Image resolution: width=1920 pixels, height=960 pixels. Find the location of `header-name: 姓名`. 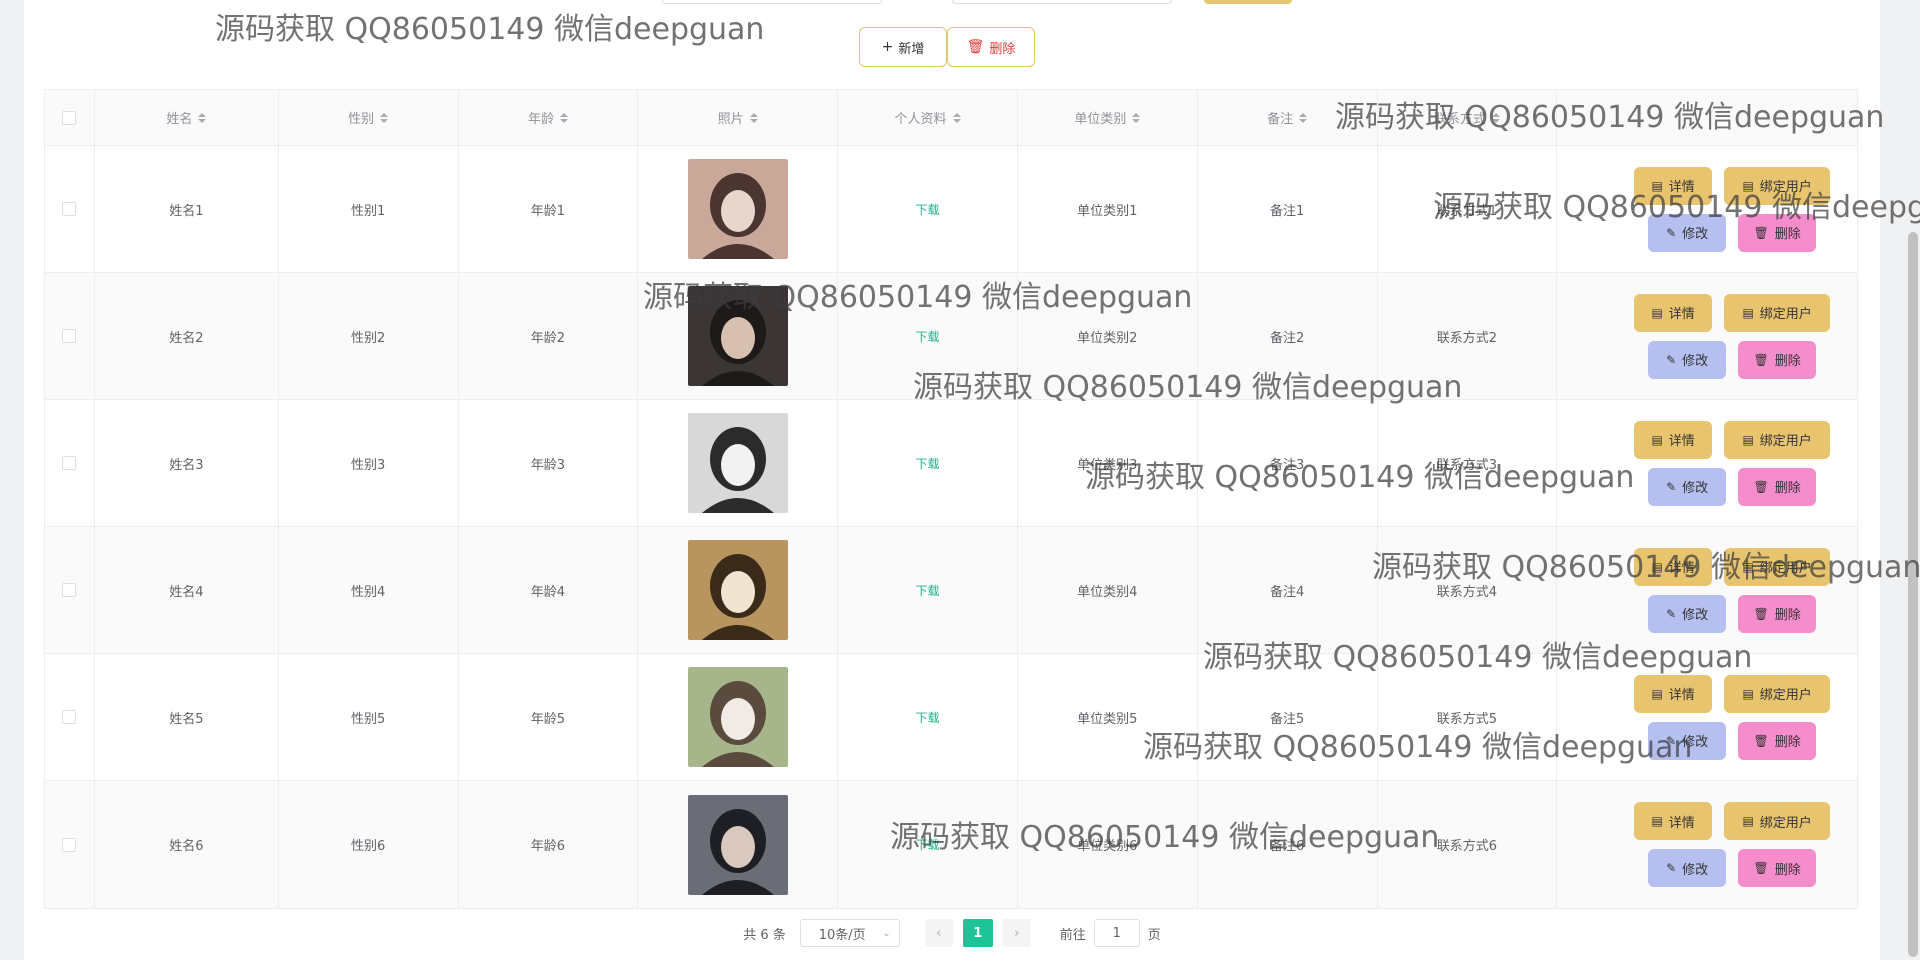

header-name: 姓名 is located at coordinates (187, 117).